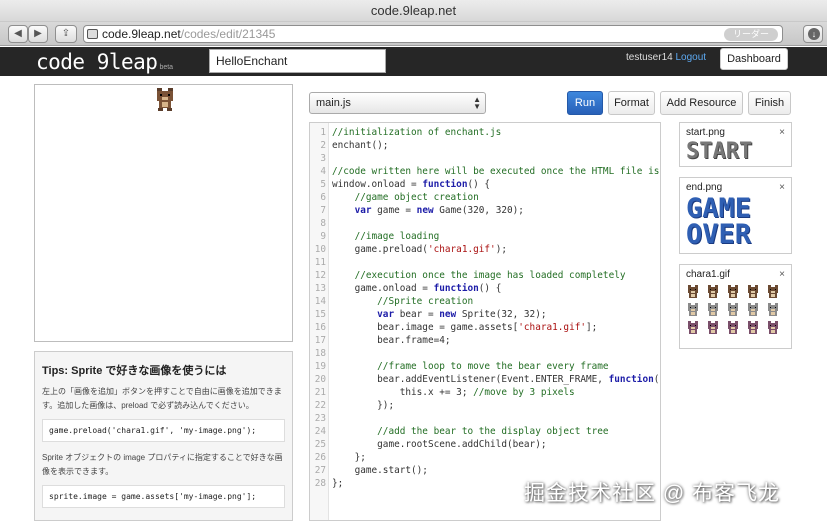 The image size is (827, 521). Describe the element at coordinates (485, 236) in the screenshot. I see `code-line: 9 //image loading` at that location.